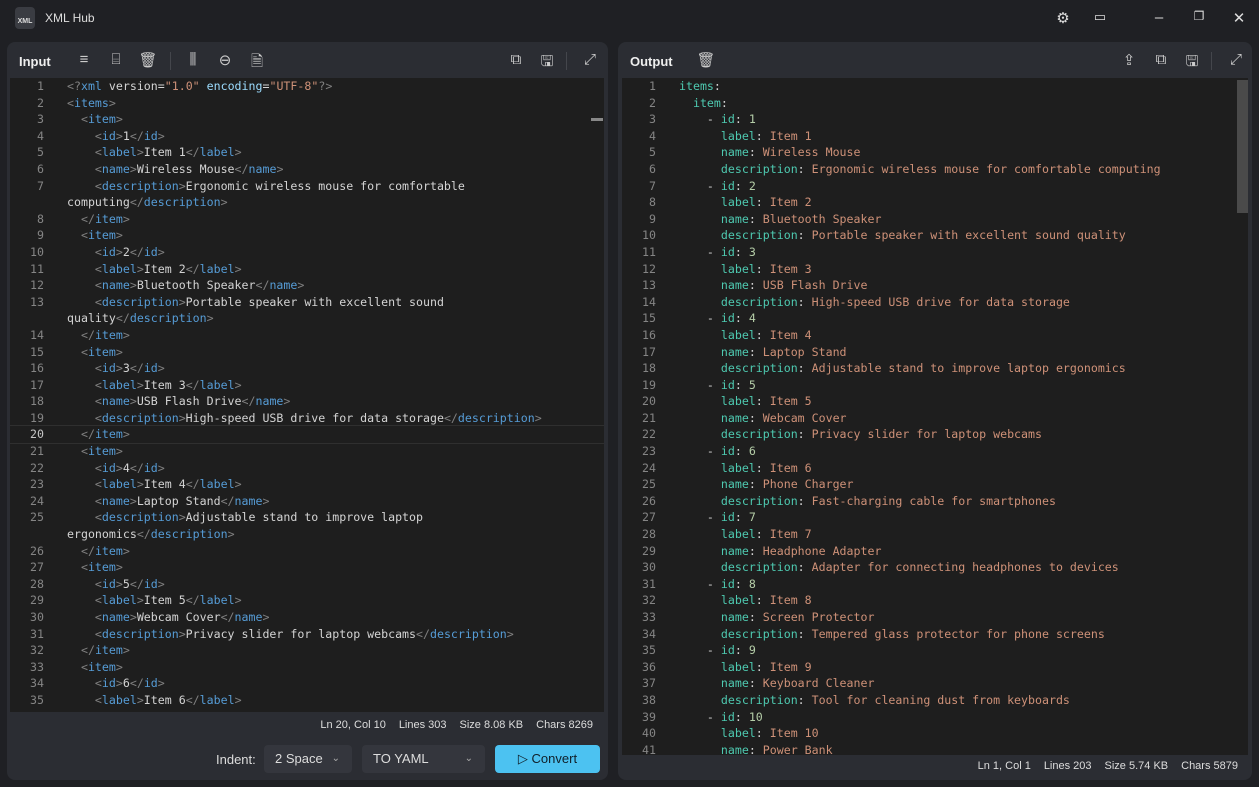 The height and width of the screenshot is (787, 1259). What do you see at coordinates (745, 468) in the screenshot?
I see `line-code: label: Item 6` at bounding box center [745, 468].